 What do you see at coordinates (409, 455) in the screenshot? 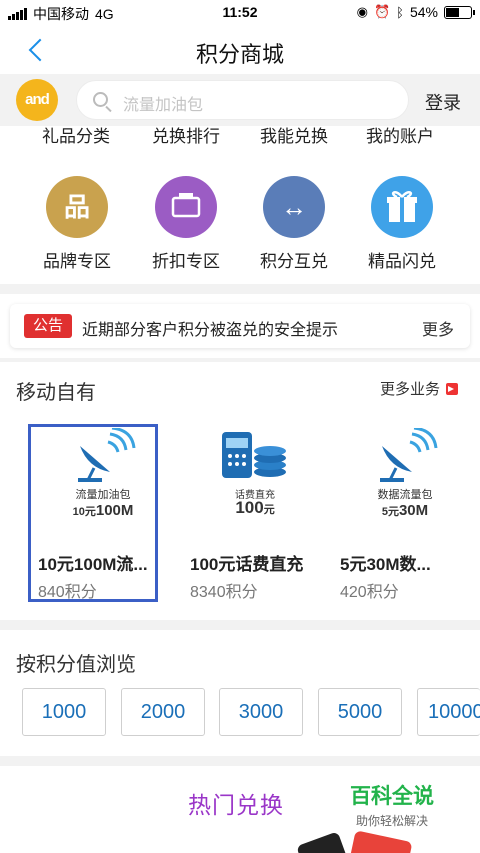
I see `satellite-dish-icon` at bounding box center [409, 455].